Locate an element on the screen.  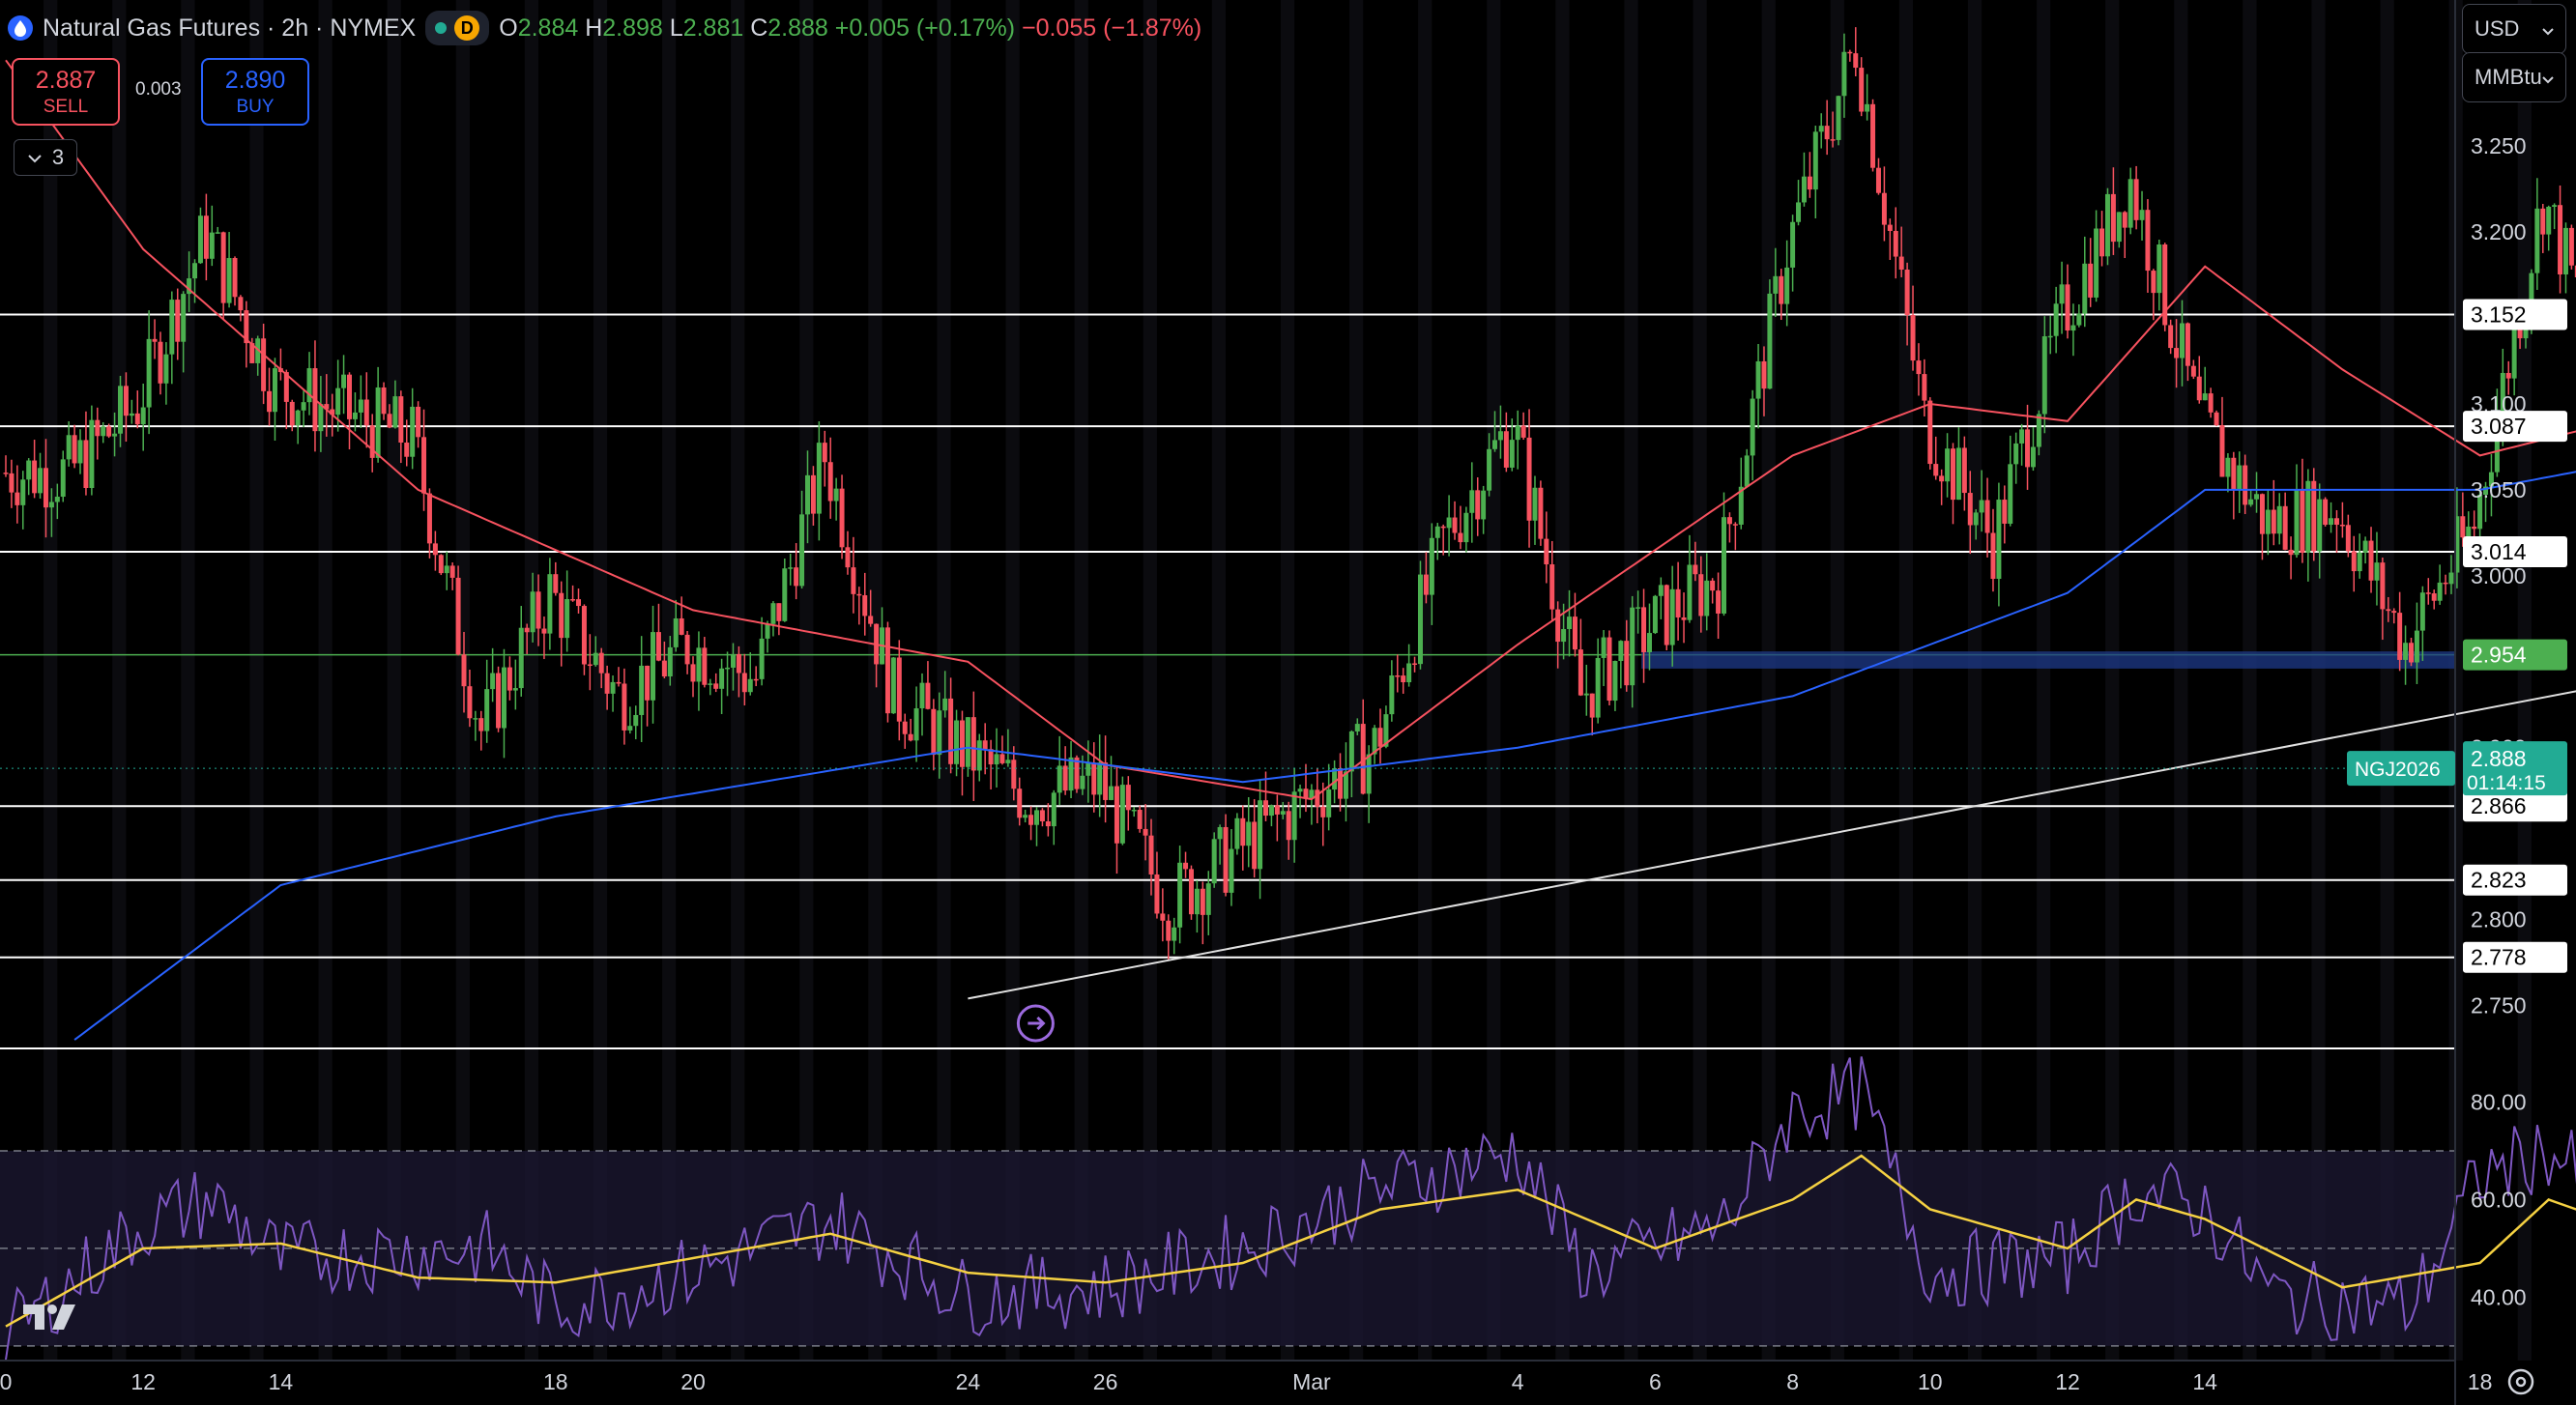
time-tick-label: 8 is located at coordinates (1792, 1381).